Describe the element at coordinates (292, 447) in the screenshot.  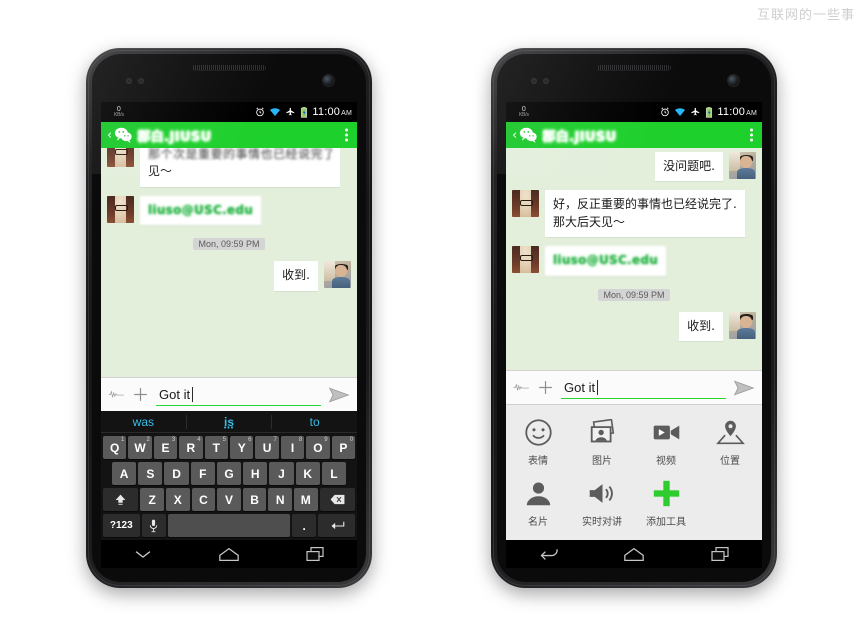
I see `key-i: I8` at that location.